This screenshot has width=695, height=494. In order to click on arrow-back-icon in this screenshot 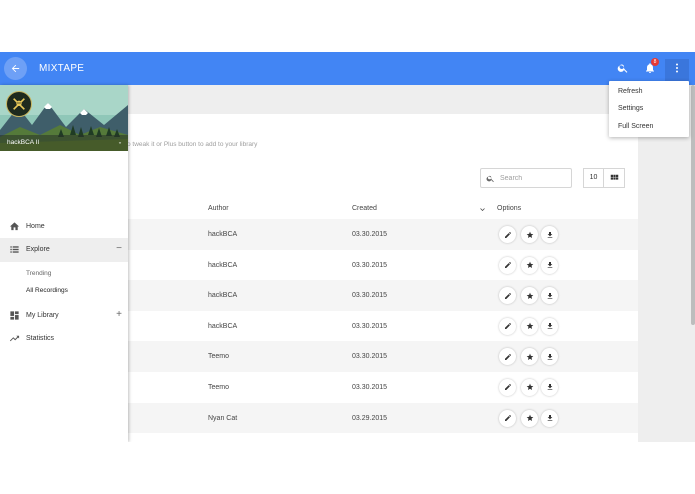, I will do `click(15, 68)`.